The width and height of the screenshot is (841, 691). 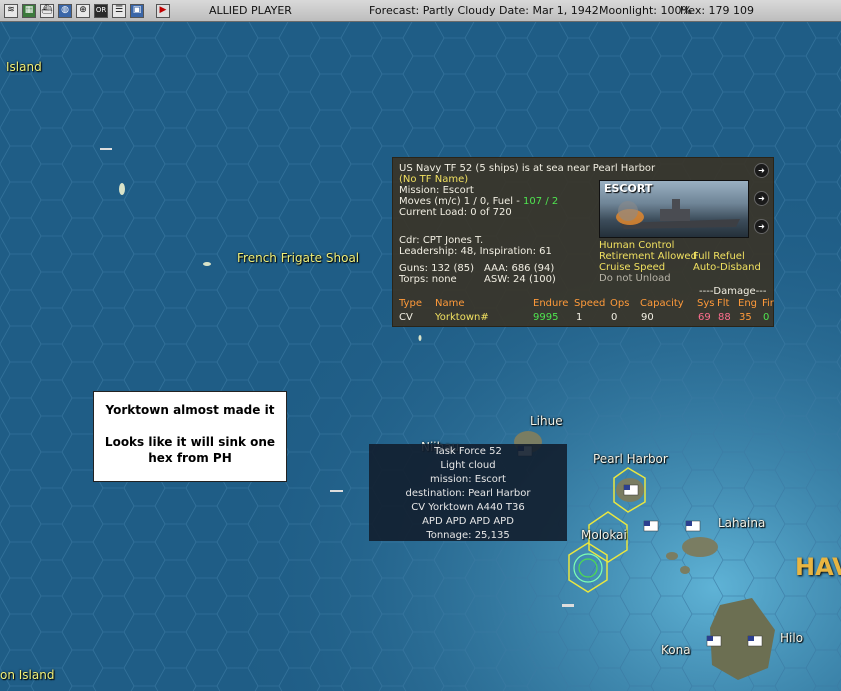 What do you see at coordinates (462, 317) in the screenshot?
I see `row-ship-name: Yorktown#` at bounding box center [462, 317].